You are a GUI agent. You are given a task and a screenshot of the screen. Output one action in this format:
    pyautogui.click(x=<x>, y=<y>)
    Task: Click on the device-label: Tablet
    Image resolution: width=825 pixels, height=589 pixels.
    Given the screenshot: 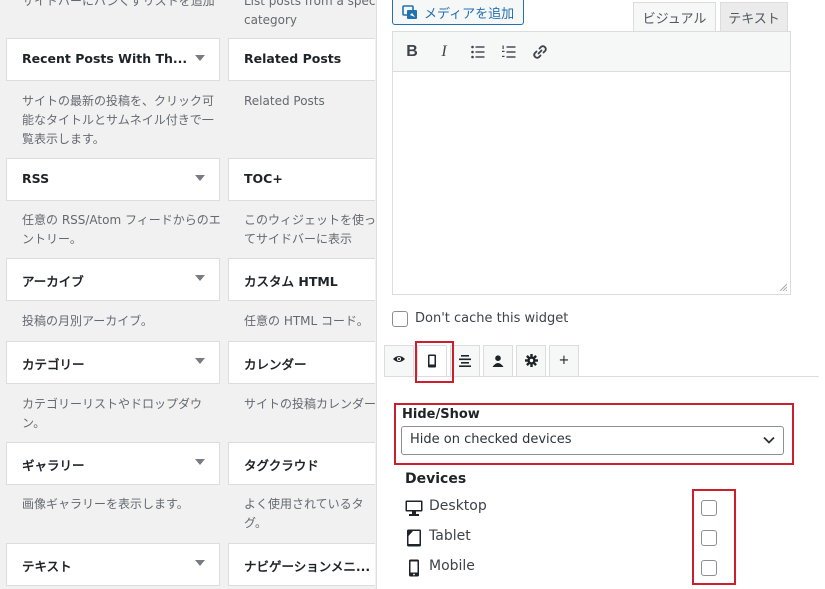 What is the action you would take?
    pyautogui.click(x=450, y=536)
    